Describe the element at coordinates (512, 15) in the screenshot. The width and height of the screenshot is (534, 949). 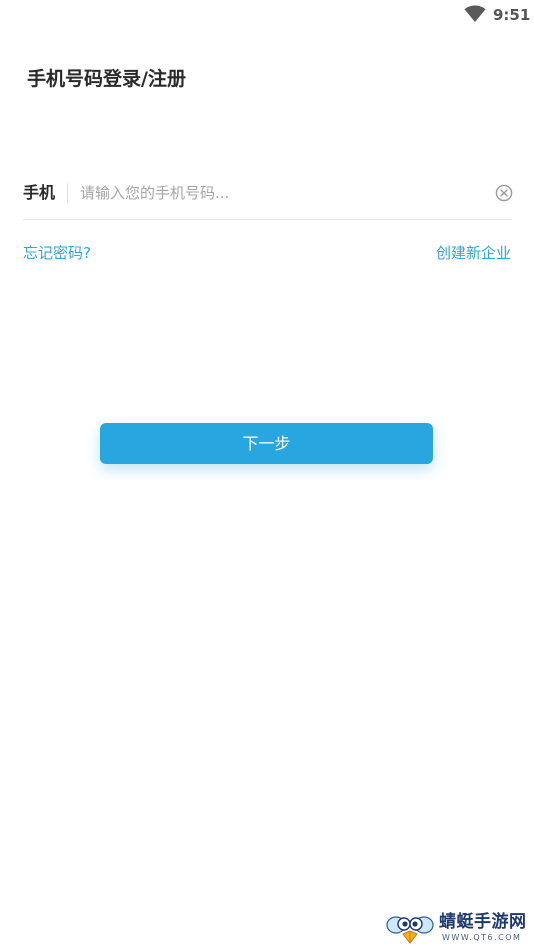
I see `status-time: 9:51` at that location.